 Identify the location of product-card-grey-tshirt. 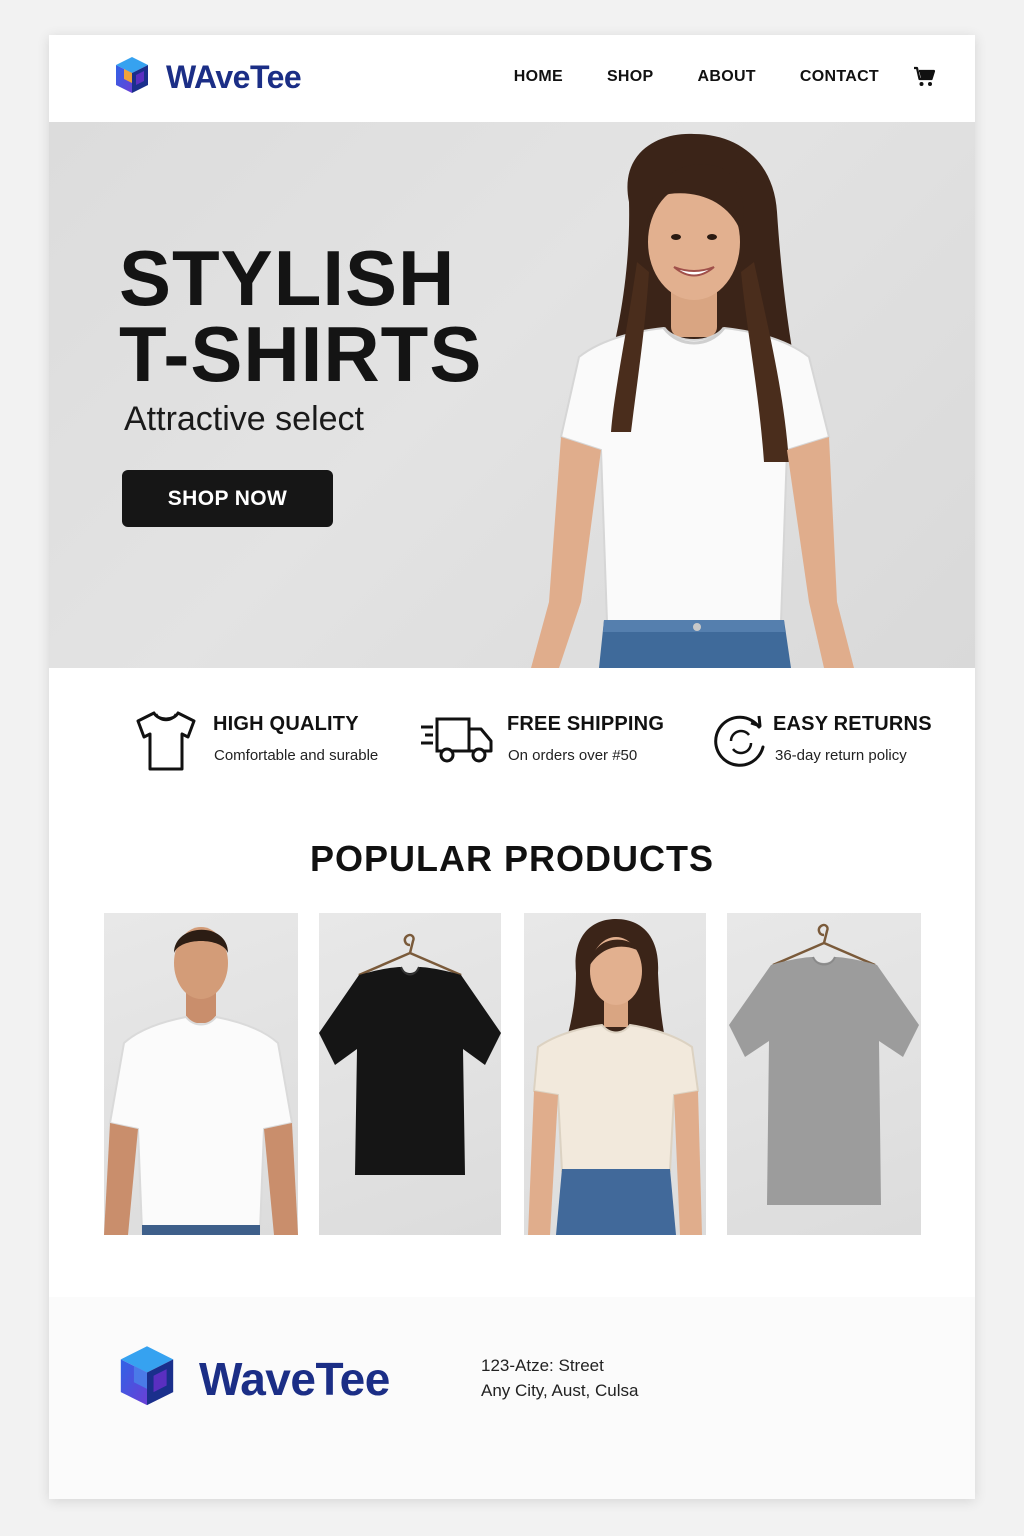
(824, 1074).